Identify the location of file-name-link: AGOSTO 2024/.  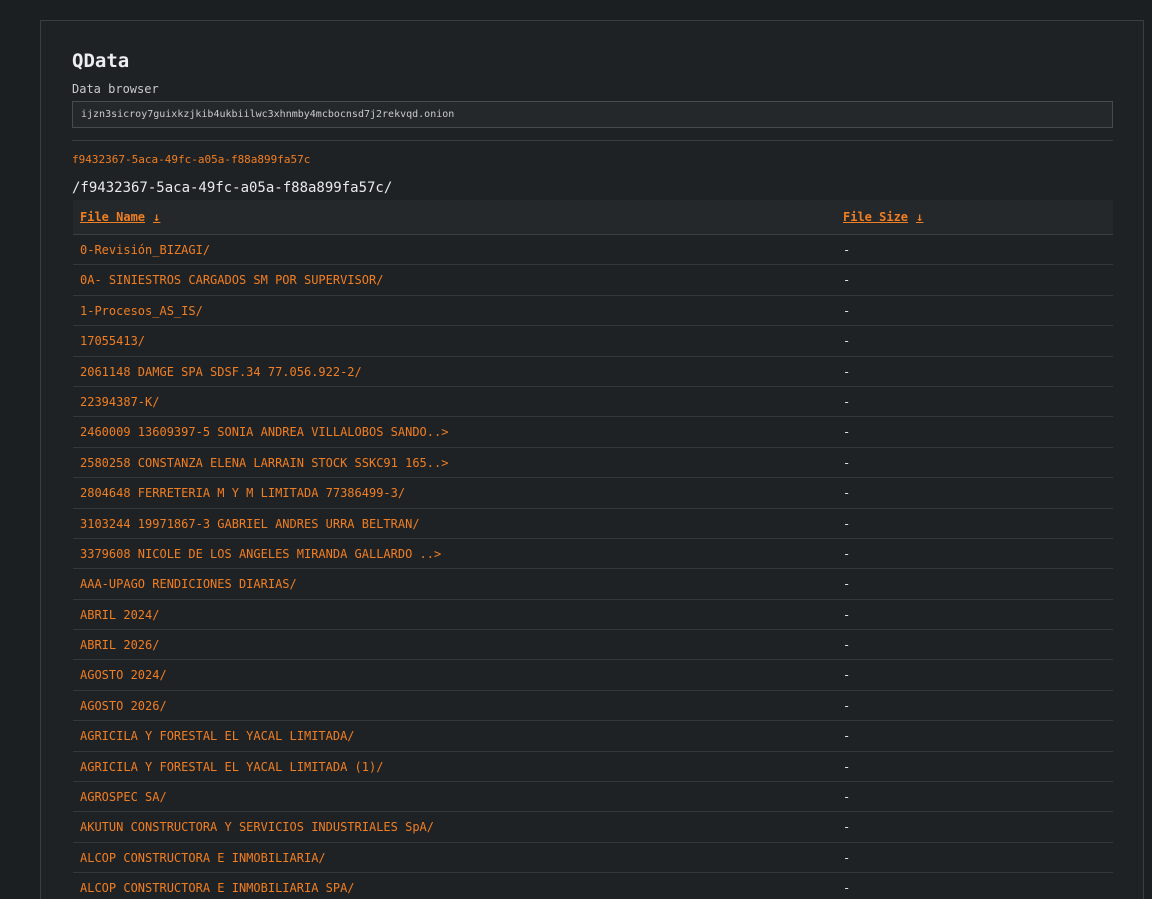
(123, 675).